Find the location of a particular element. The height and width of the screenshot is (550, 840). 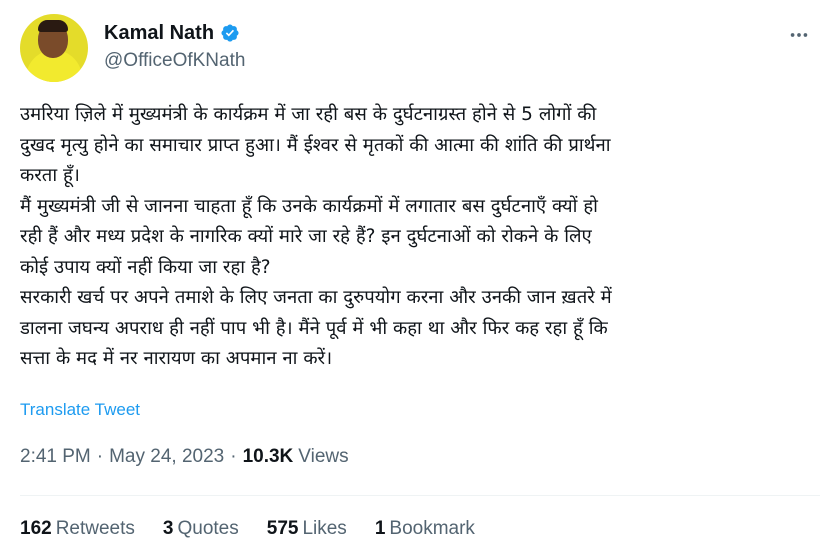

bookmarks-stat: 1 Bookmark is located at coordinates (425, 529).